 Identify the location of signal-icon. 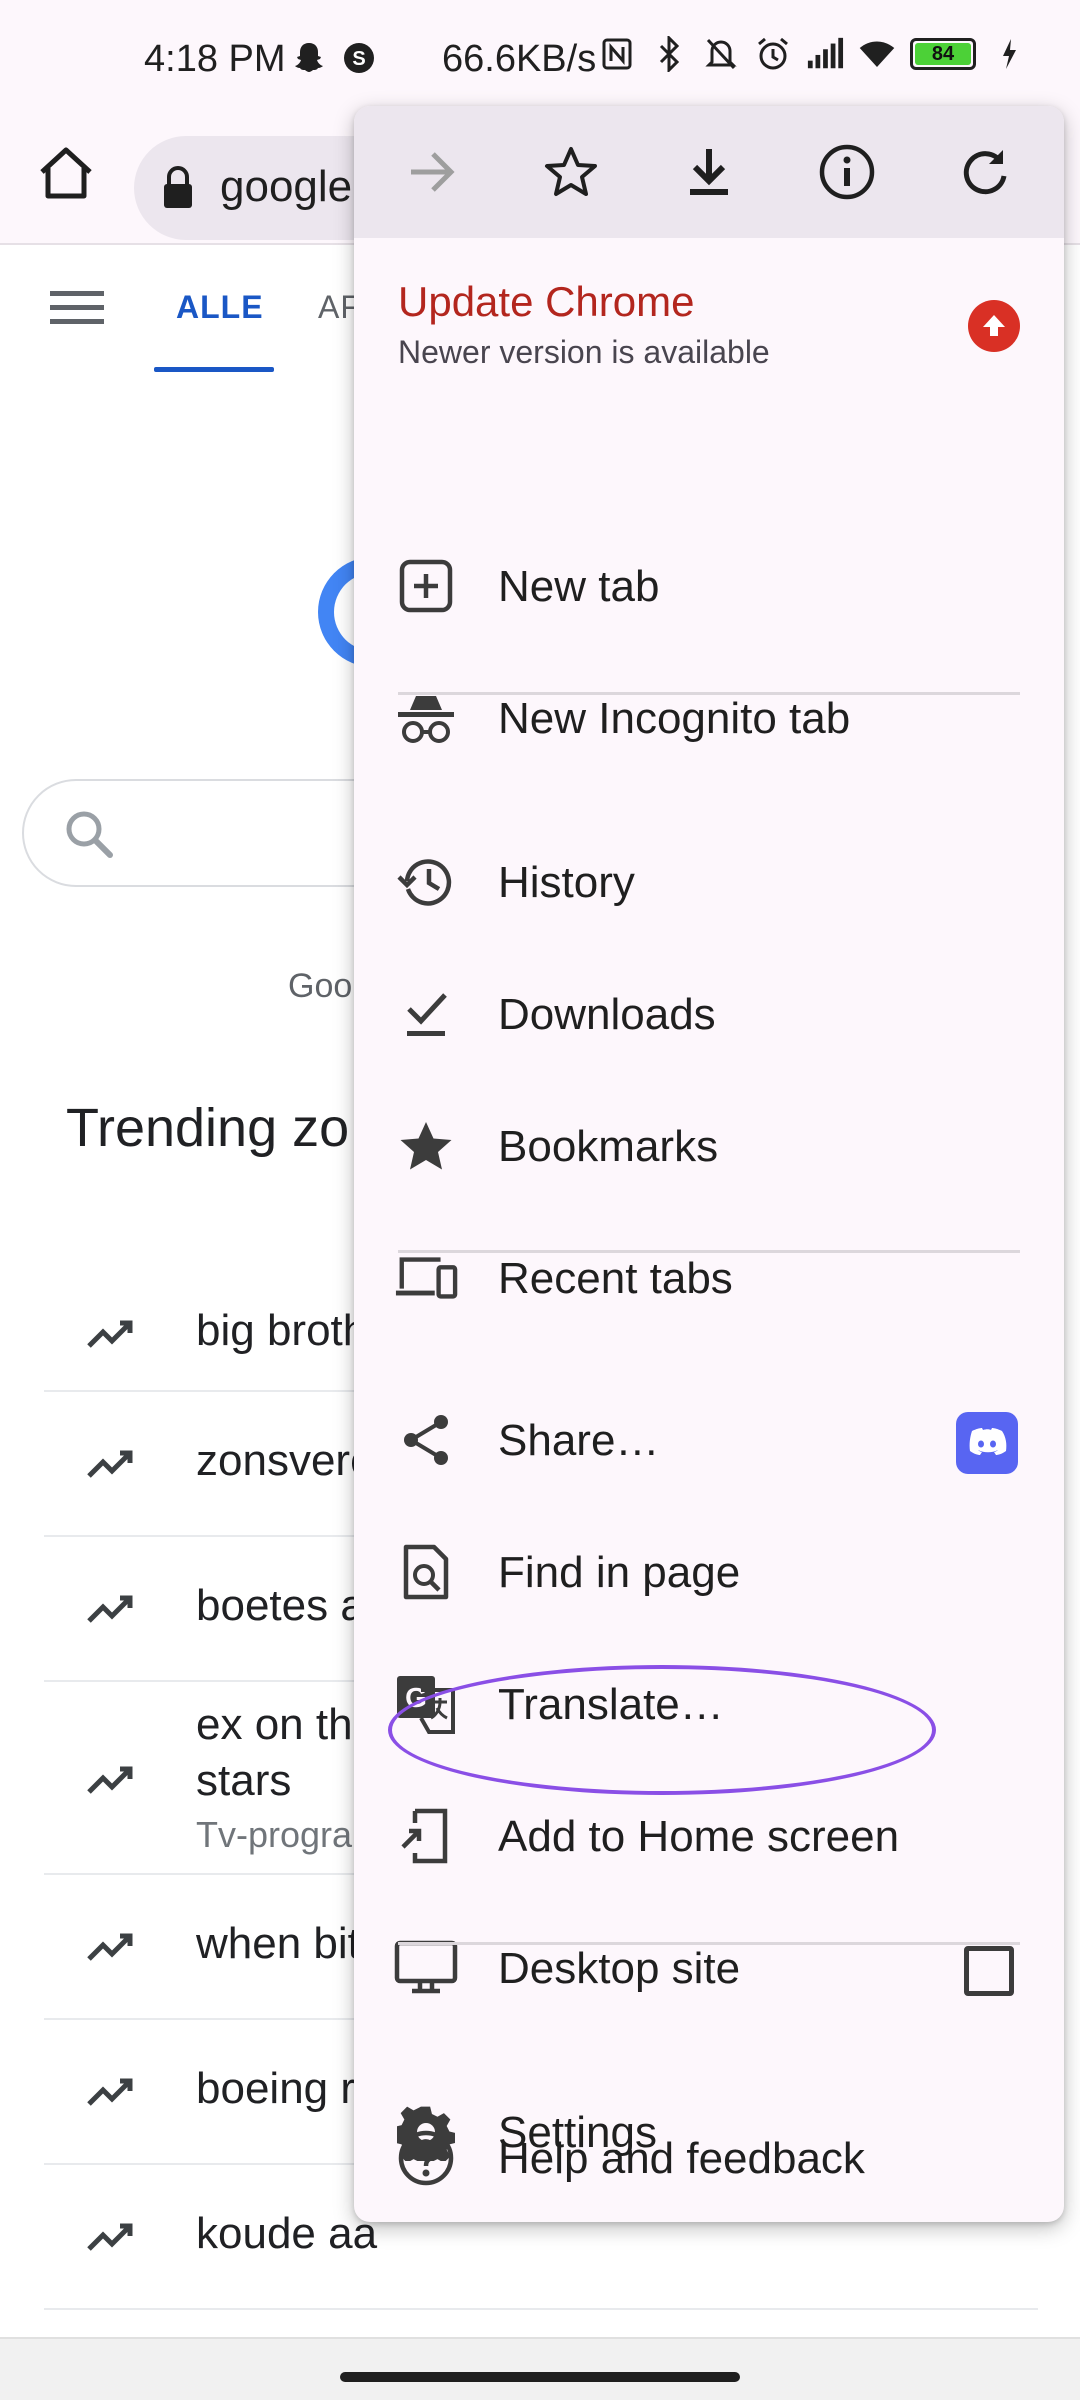
(825, 54).